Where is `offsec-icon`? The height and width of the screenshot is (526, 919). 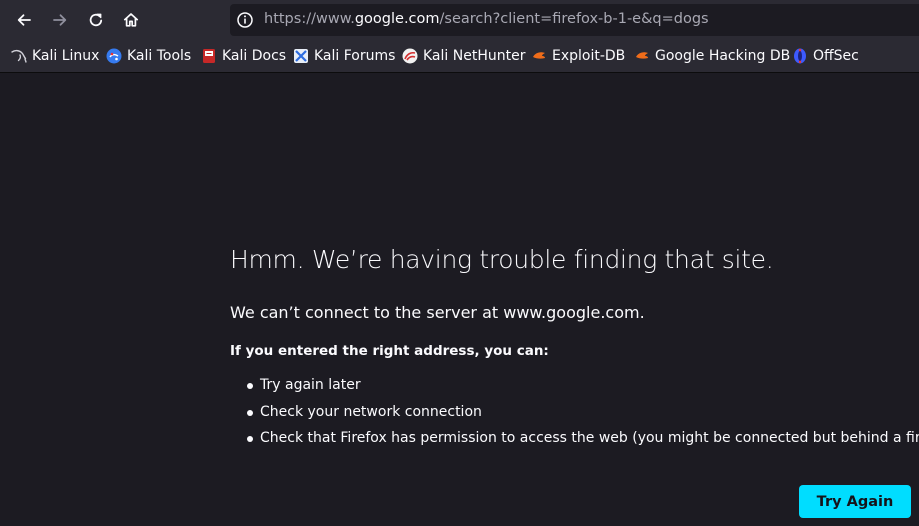 offsec-icon is located at coordinates (800, 56).